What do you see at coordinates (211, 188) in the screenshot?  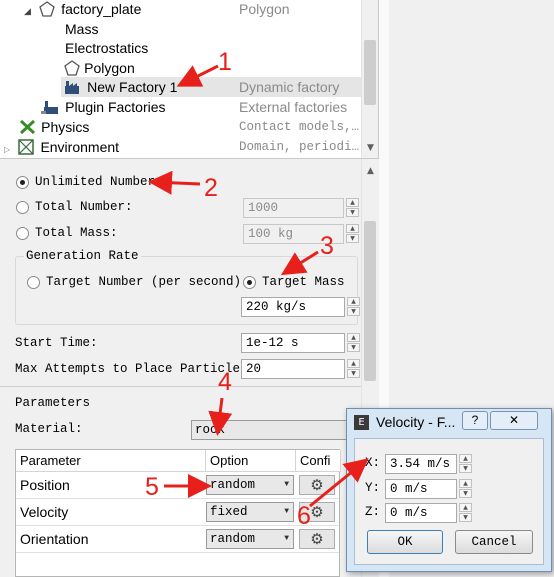 I see `annotation-label-2: 2` at bounding box center [211, 188].